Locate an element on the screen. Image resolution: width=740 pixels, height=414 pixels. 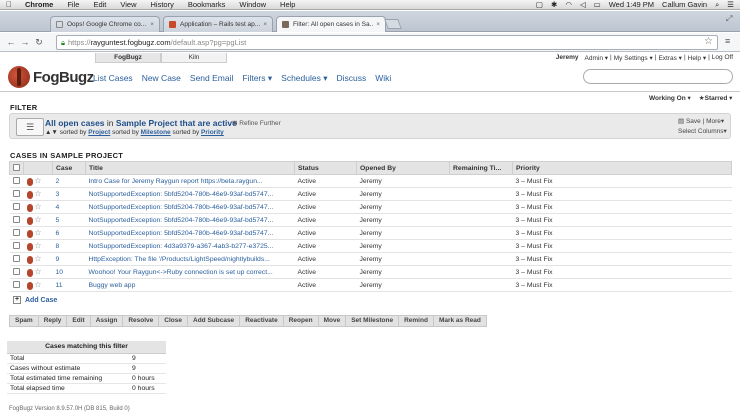
select-columns-menu: Select Columns▾ is located at coordinates (702, 132).